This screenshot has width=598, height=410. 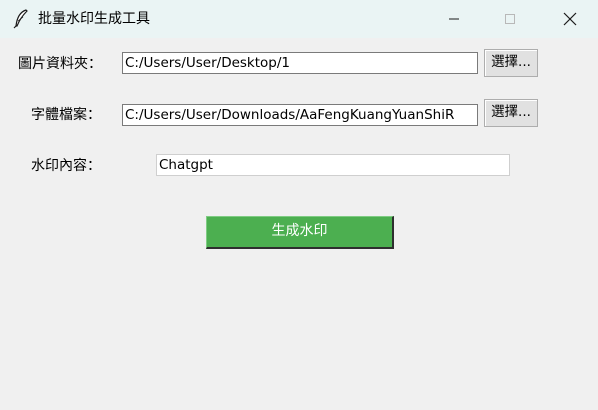 I want to click on image-folder-input: C:/Users/User/Desktop/1, so click(x=300, y=63).